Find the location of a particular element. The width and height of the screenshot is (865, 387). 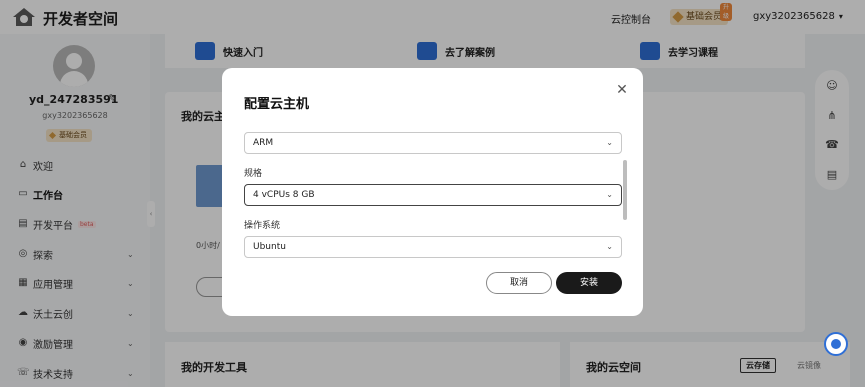

assistant-button is located at coordinates (836, 344).